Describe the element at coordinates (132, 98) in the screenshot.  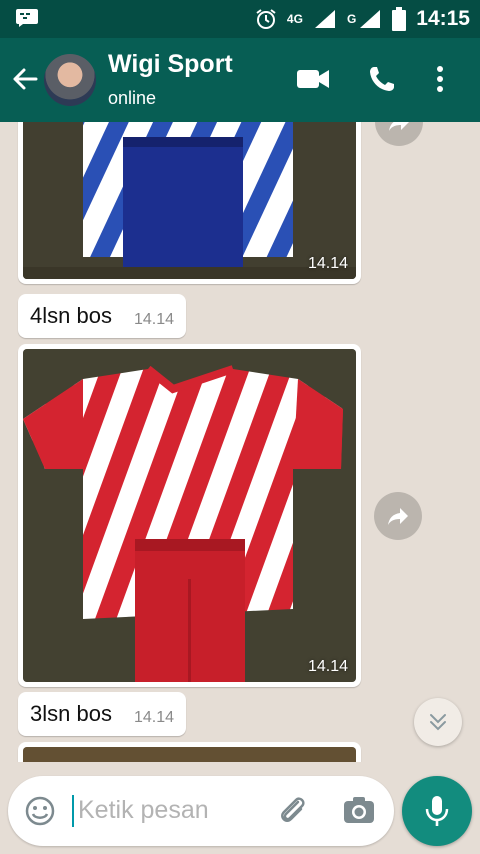
I see `contact-status: online` at that location.